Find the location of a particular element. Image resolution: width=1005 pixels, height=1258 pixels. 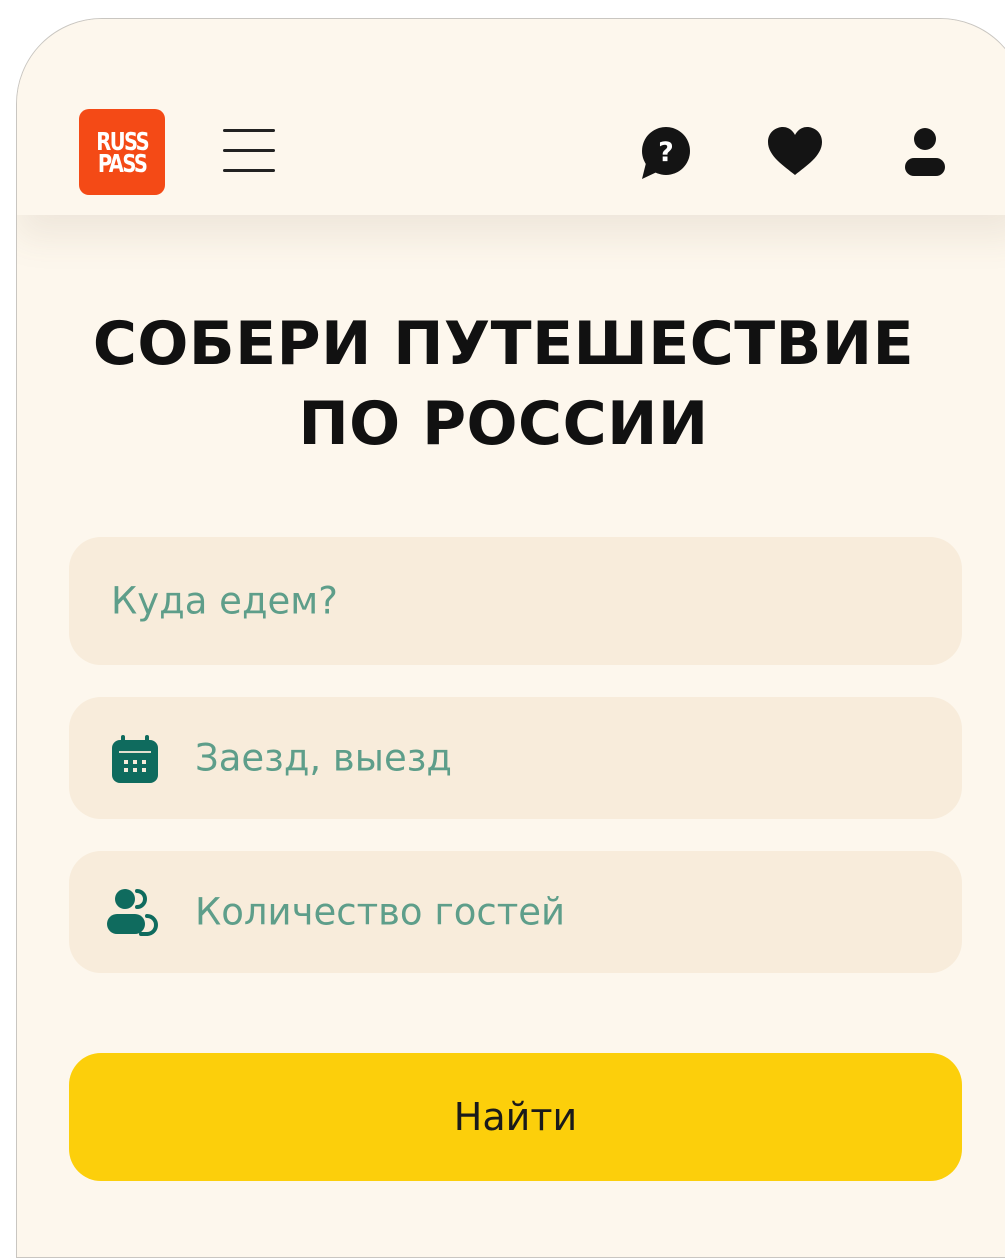

guests-field: Количество гостей is located at coordinates (515, 912).